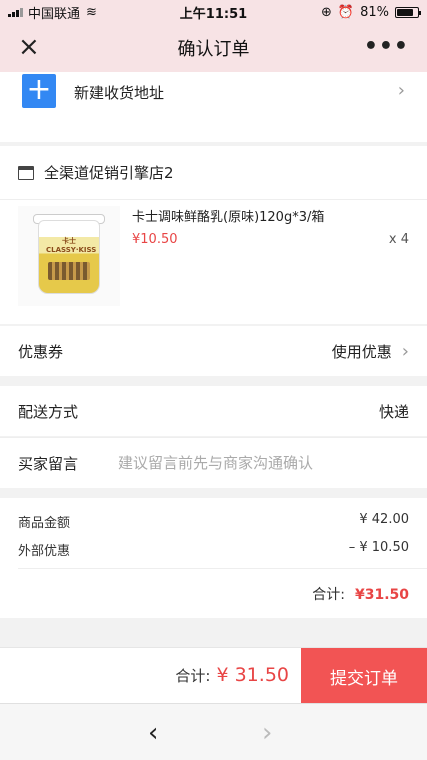 This screenshot has height=760, width=427. Describe the element at coordinates (364, 676) in the screenshot. I see `submit-order-button: 提交订单` at that location.